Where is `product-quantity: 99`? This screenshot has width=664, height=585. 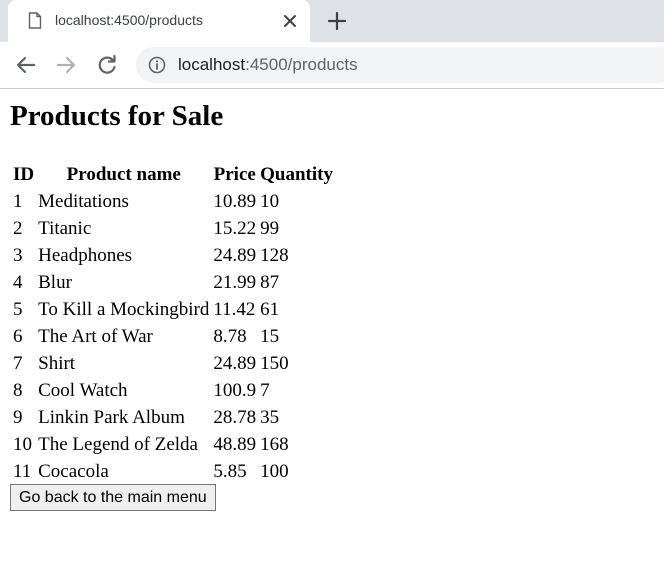
product-quantity: 99 is located at coordinates (270, 228).